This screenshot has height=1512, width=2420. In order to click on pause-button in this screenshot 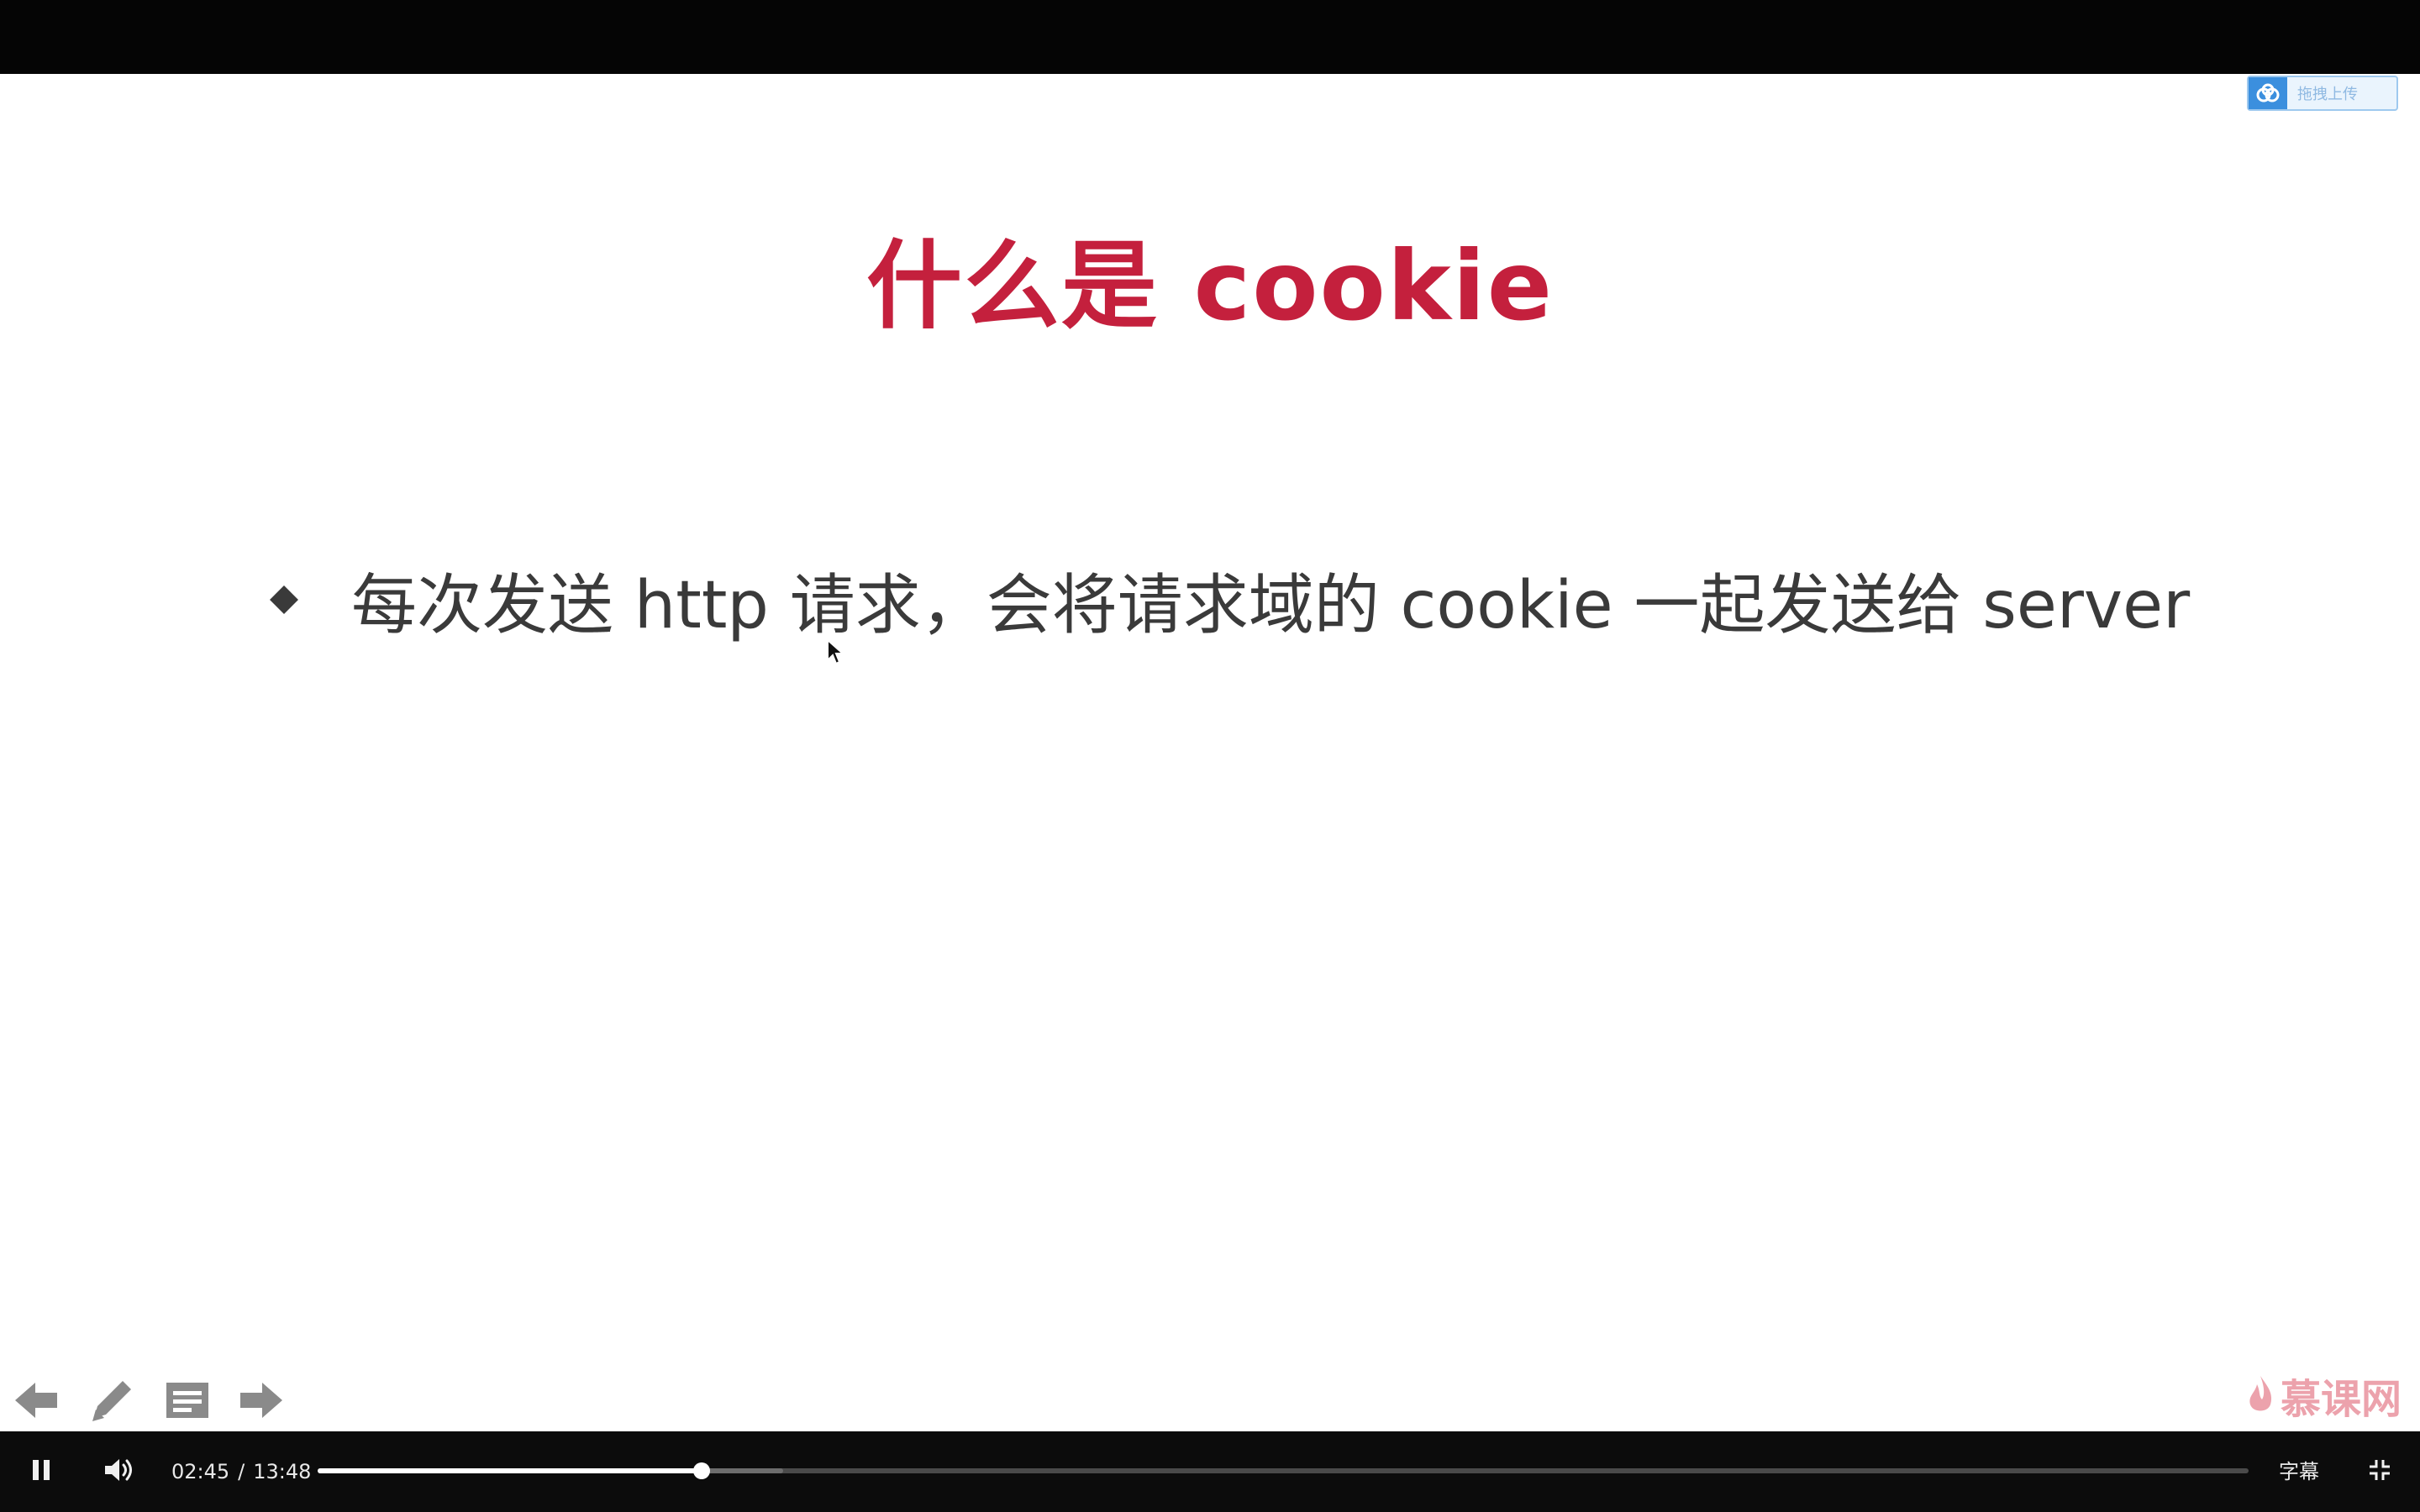, I will do `click(41, 1471)`.